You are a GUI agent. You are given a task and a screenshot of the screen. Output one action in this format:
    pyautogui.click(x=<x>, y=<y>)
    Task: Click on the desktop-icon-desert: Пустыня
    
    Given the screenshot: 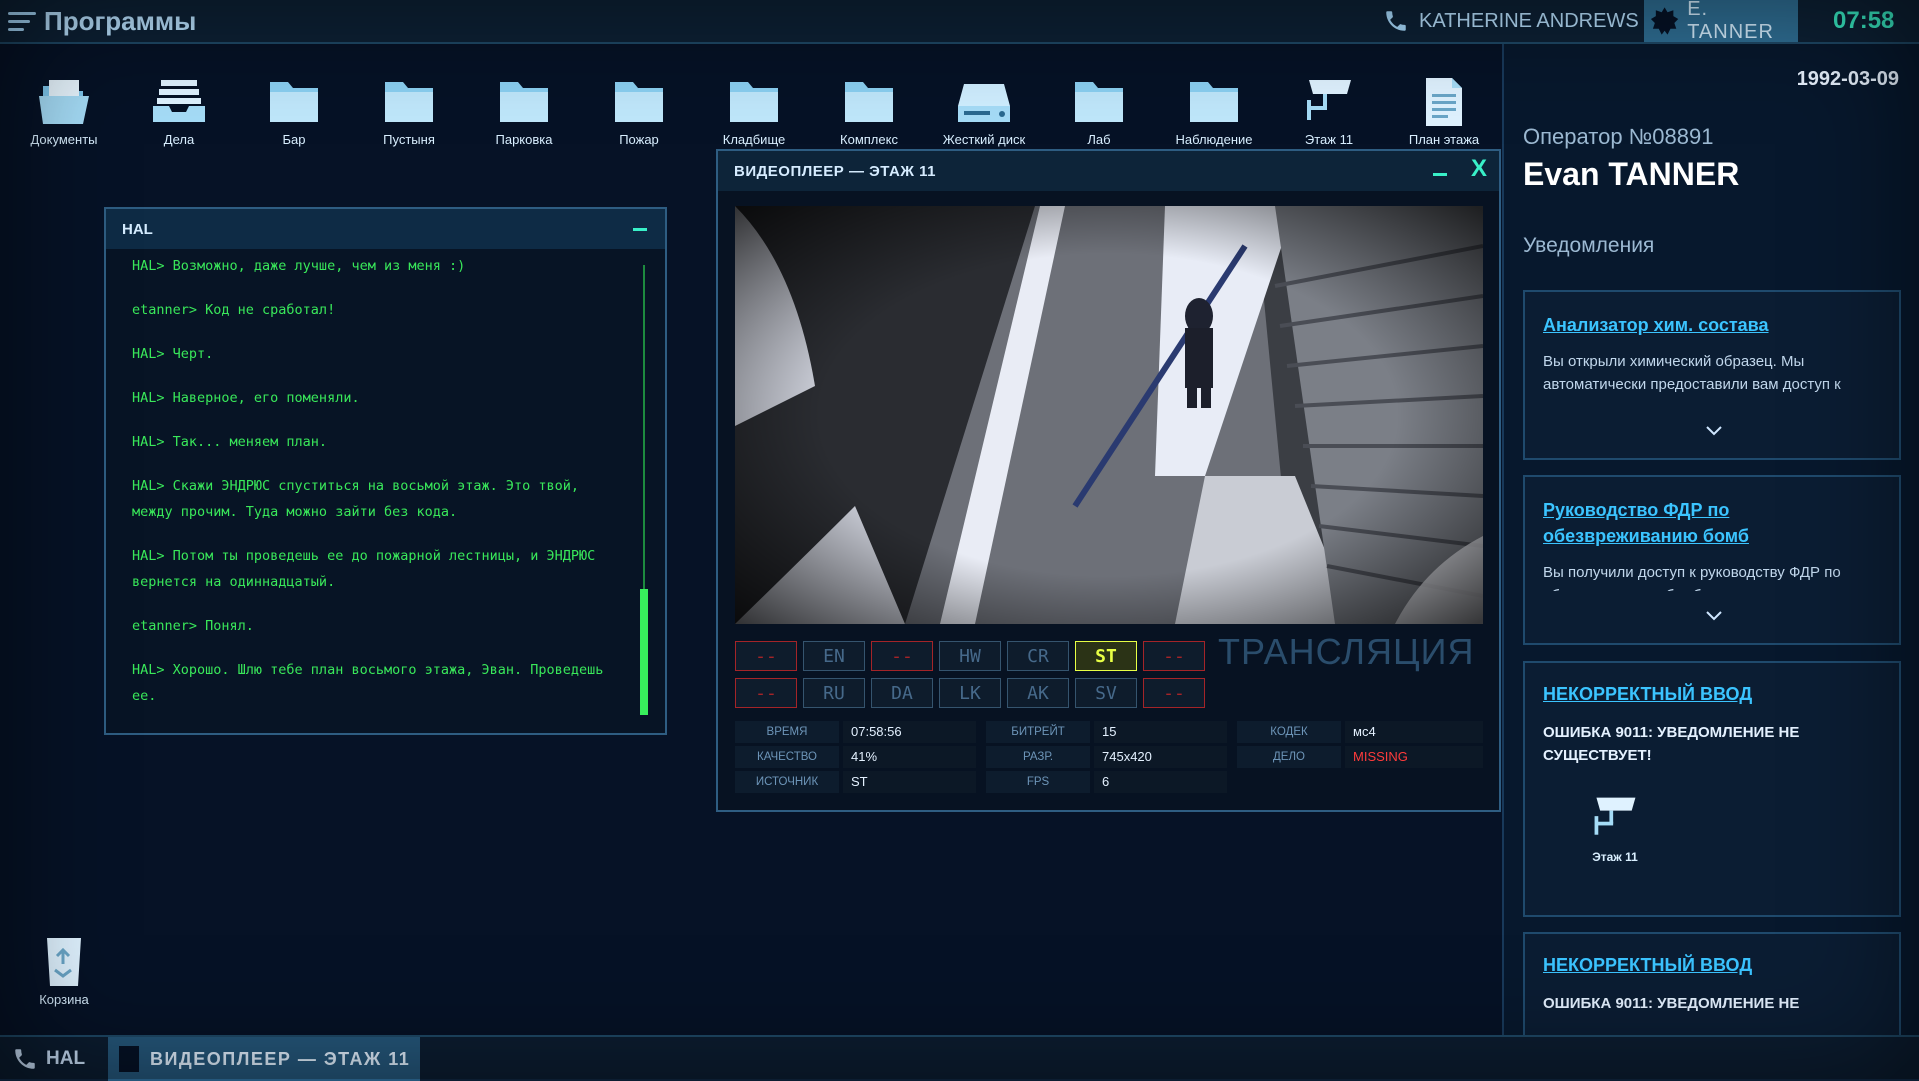 What is the action you would take?
    pyautogui.click(x=409, y=111)
    